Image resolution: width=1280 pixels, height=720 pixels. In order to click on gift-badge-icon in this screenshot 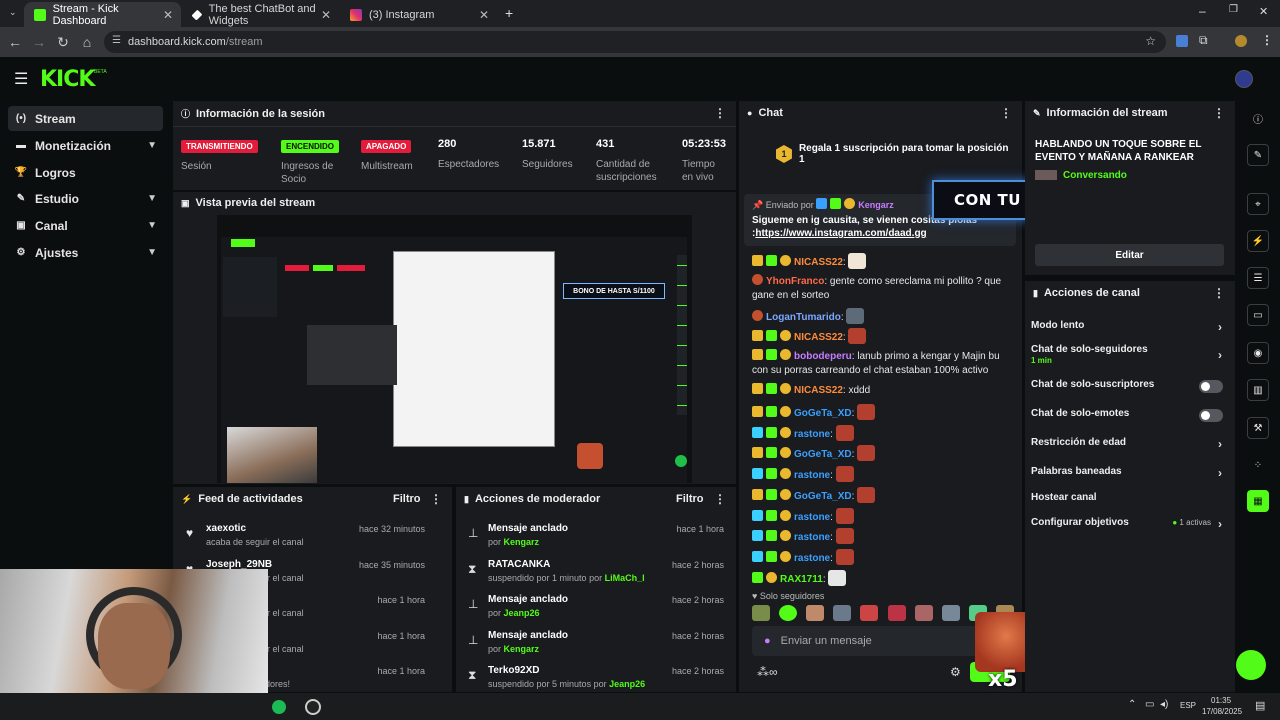, I will do `click(785, 432)`.